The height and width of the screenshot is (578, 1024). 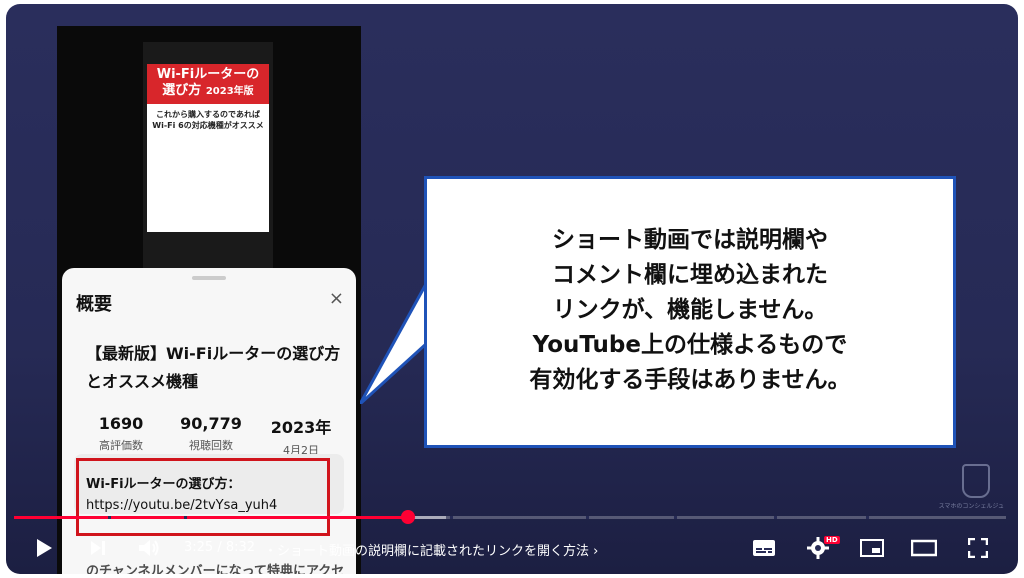 What do you see at coordinates (211, 445) in the screenshot?
I see `stat-label: 視聴回数` at bounding box center [211, 445].